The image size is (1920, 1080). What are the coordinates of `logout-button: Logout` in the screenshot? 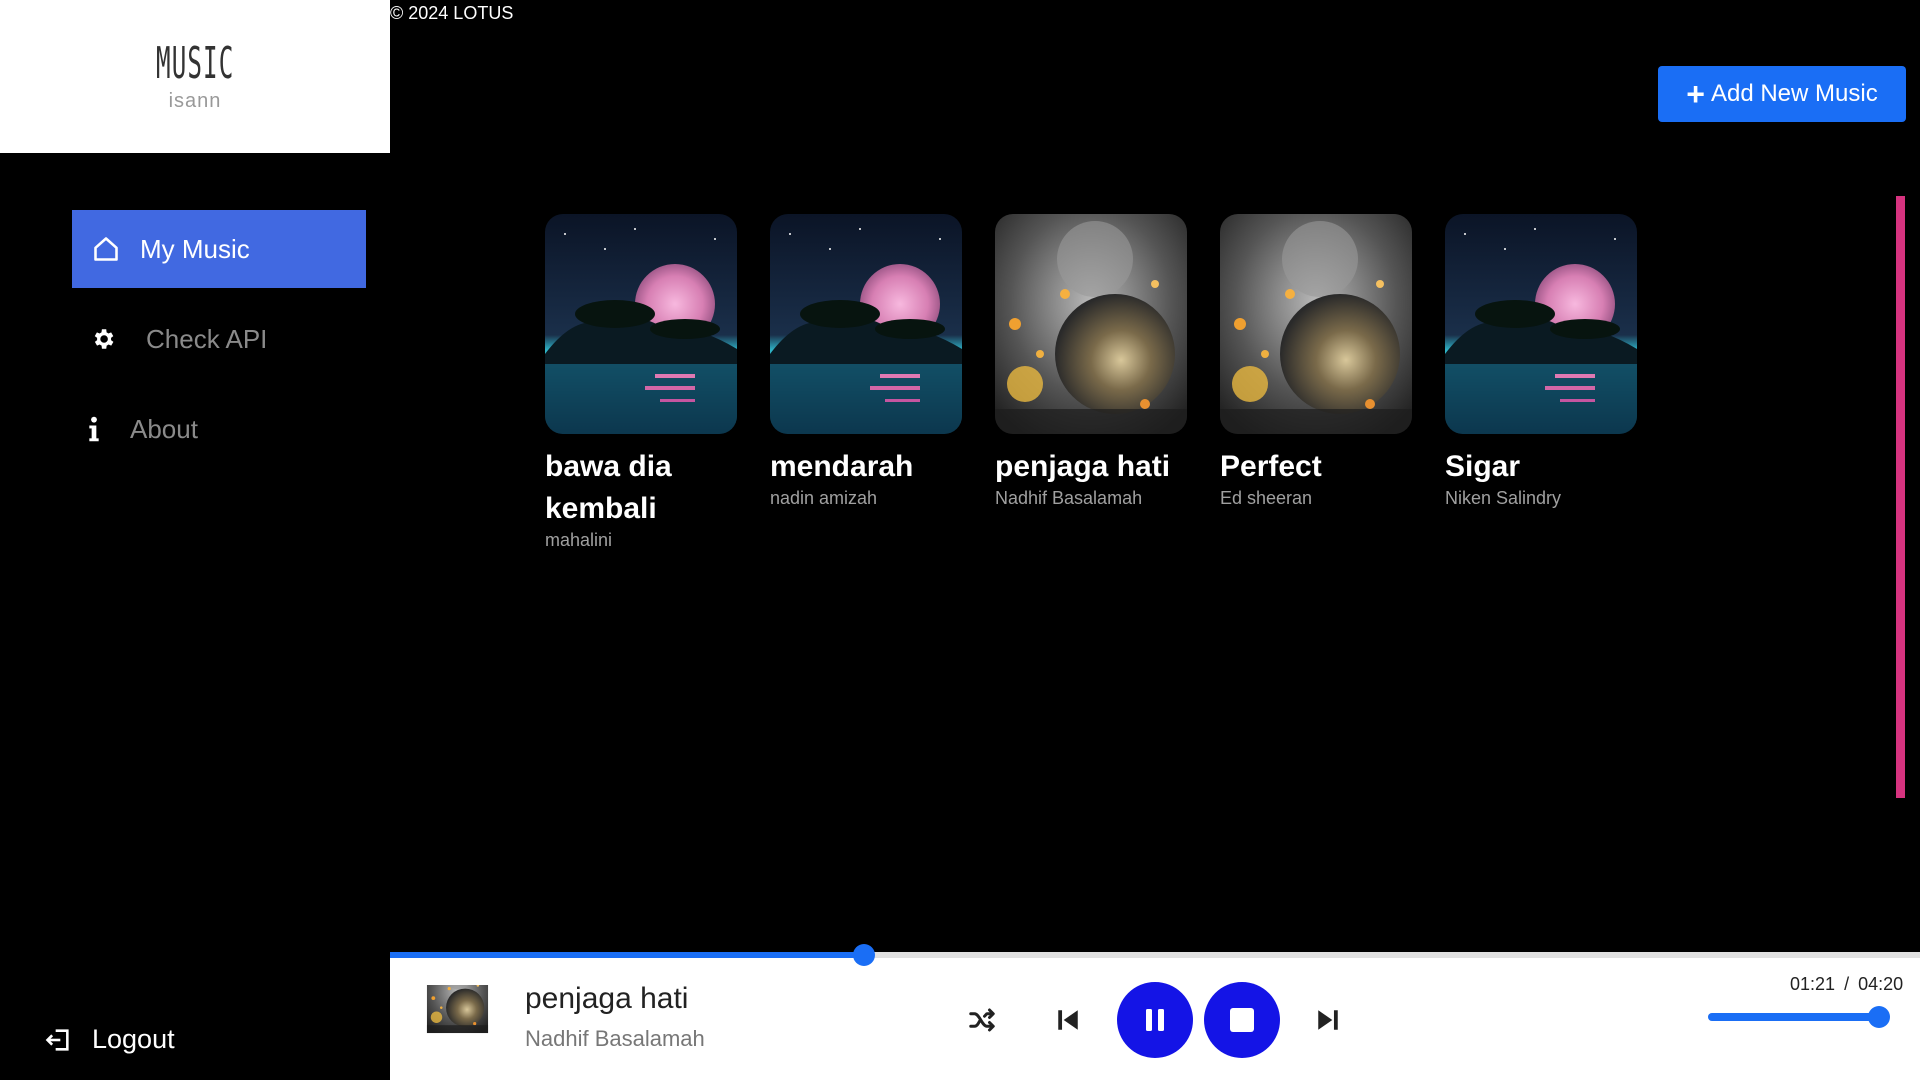 It's located at (109, 1039).